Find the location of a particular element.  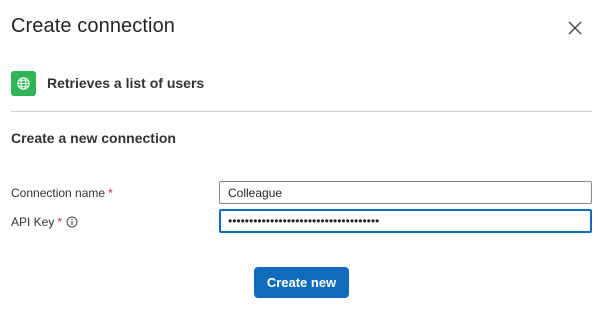

divider is located at coordinates (301, 111).